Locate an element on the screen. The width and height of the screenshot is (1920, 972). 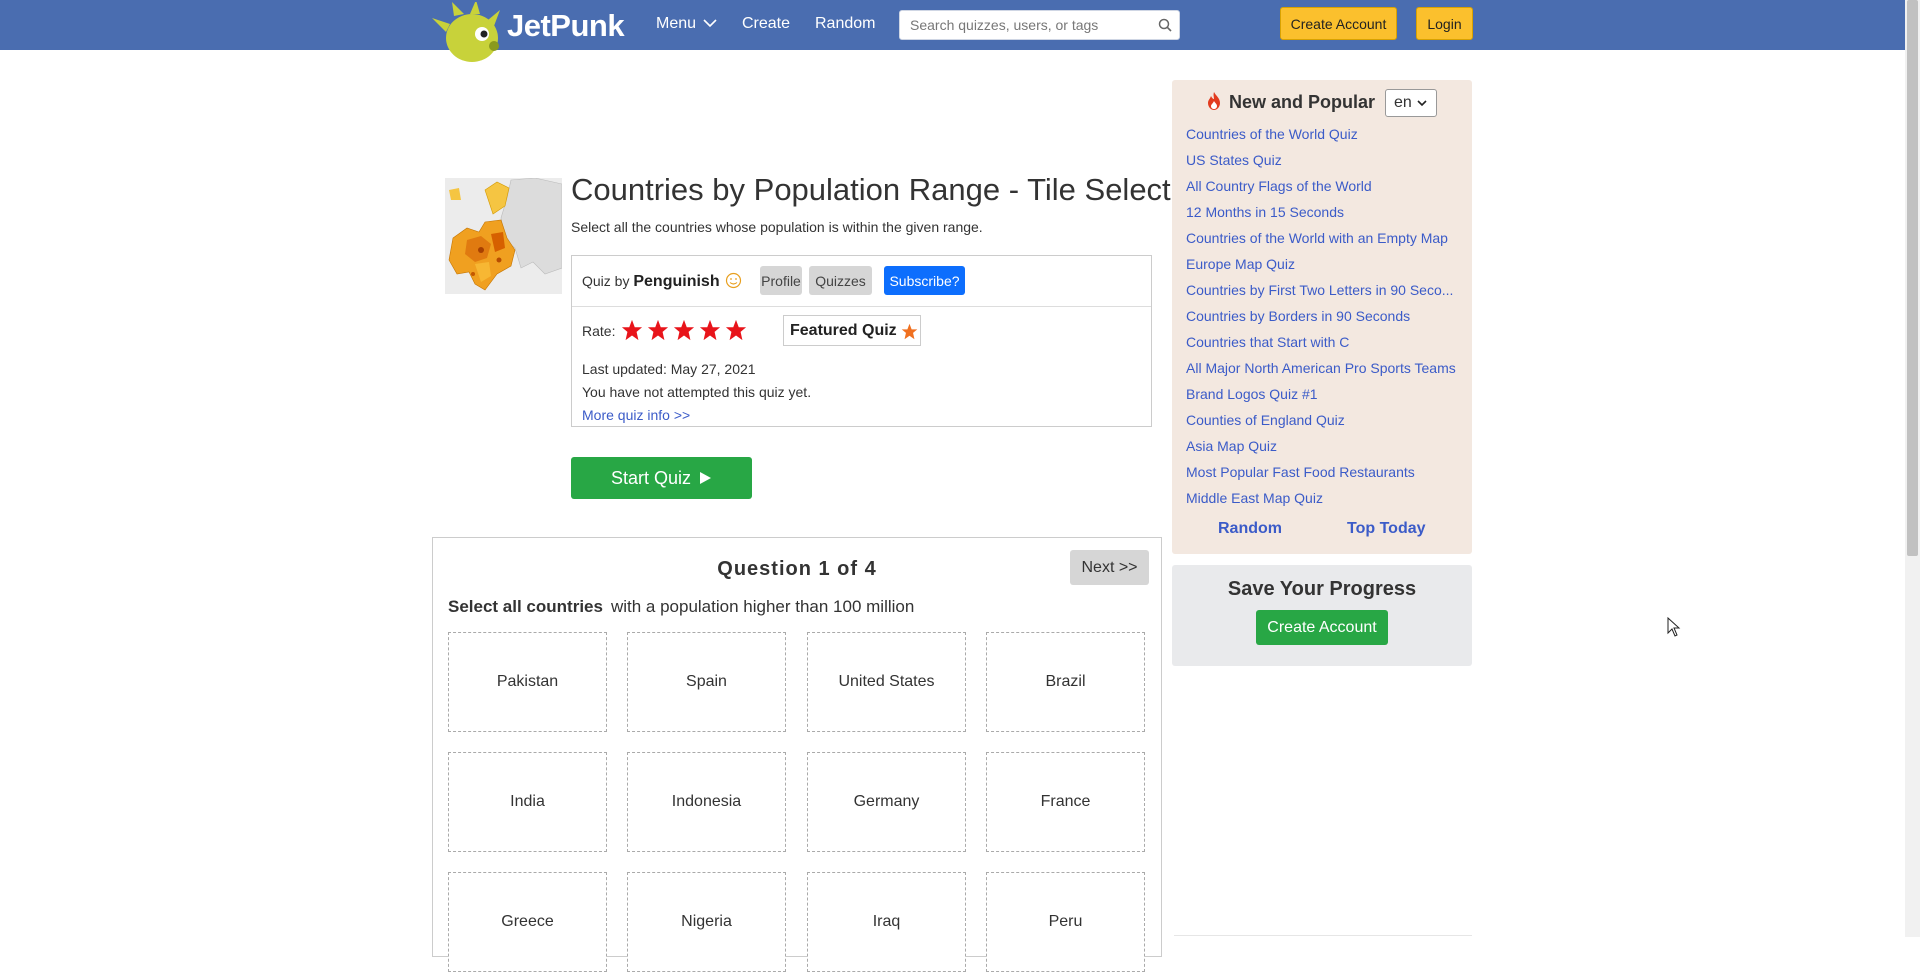
prompt-bold: Select all countries is located at coordinates (525, 606).